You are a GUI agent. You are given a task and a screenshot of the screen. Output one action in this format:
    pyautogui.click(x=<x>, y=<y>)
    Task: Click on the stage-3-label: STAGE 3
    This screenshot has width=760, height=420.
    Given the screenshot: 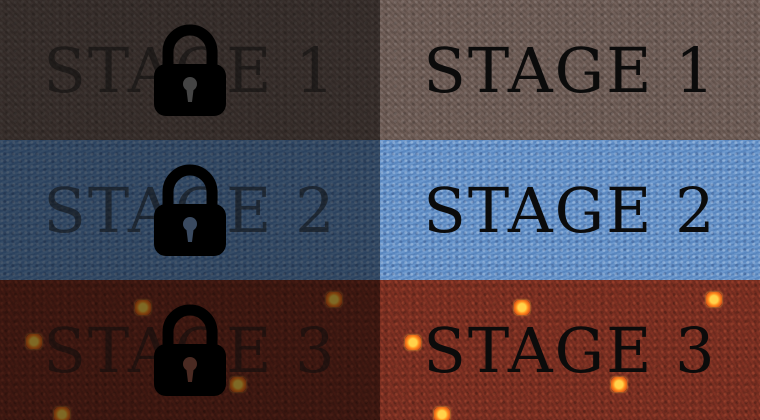 What is the action you would take?
    pyautogui.click(x=570, y=350)
    